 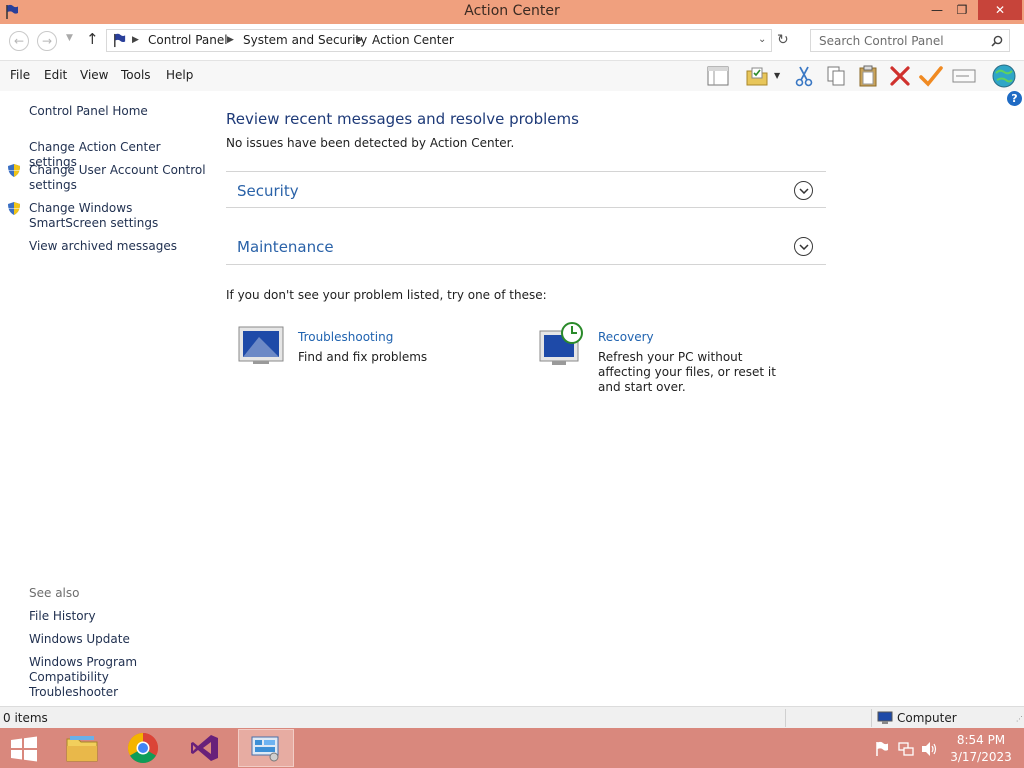 What do you see at coordinates (868, 76) in the screenshot?
I see `paste-icon` at bounding box center [868, 76].